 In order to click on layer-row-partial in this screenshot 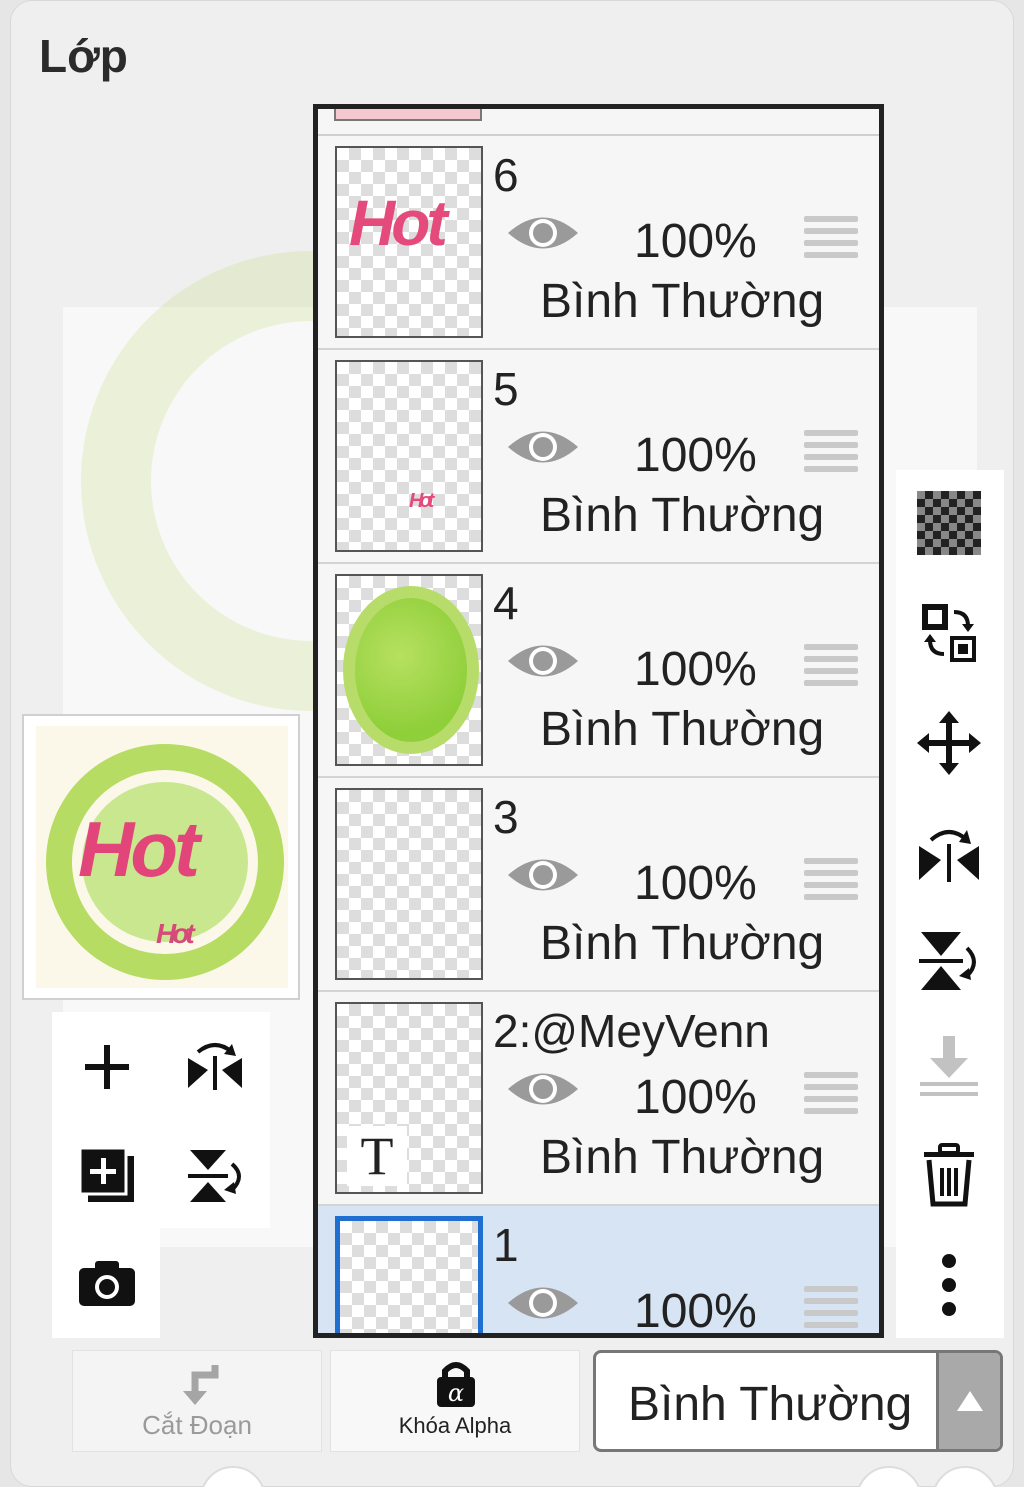, I will do `click(598, 122)`.